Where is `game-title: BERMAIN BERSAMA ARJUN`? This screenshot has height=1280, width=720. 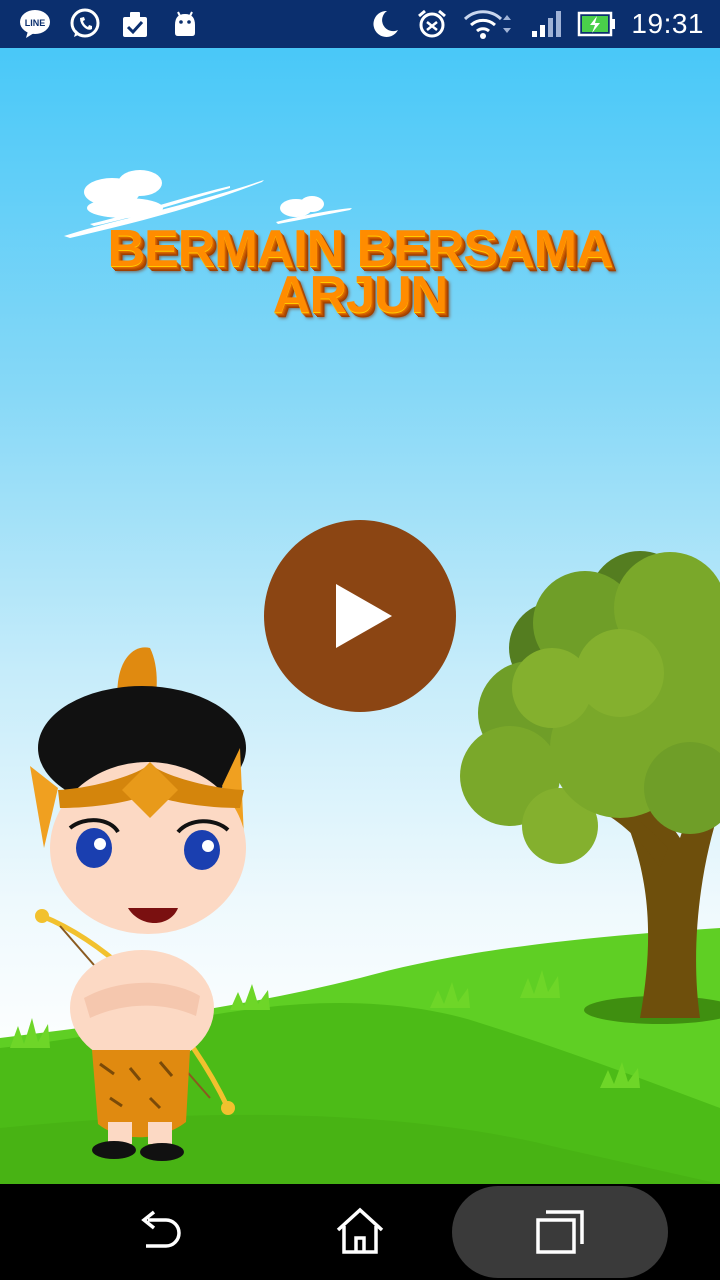 game-title: BERMAIN BERSAMA ARJUN is located at coordinates (360, 273).